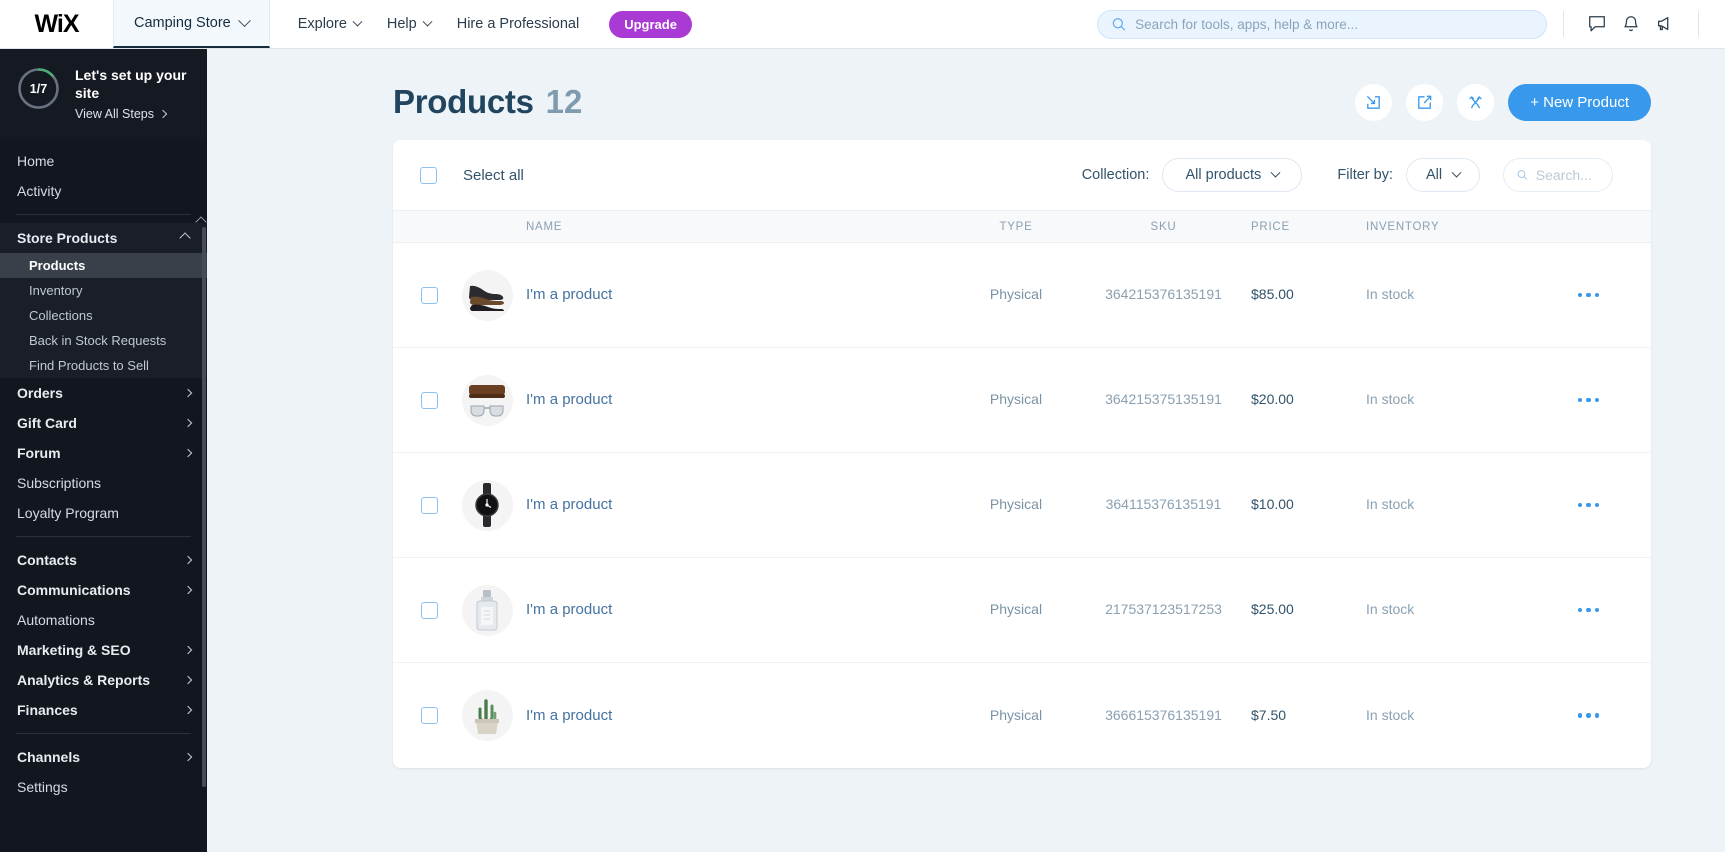 This screenshot has height=852, width=1725. What do you see at coordinates (103, 620) in the screenshot?
I see `sidebar-item-automations: Automations` at bounding box center [103, 620].